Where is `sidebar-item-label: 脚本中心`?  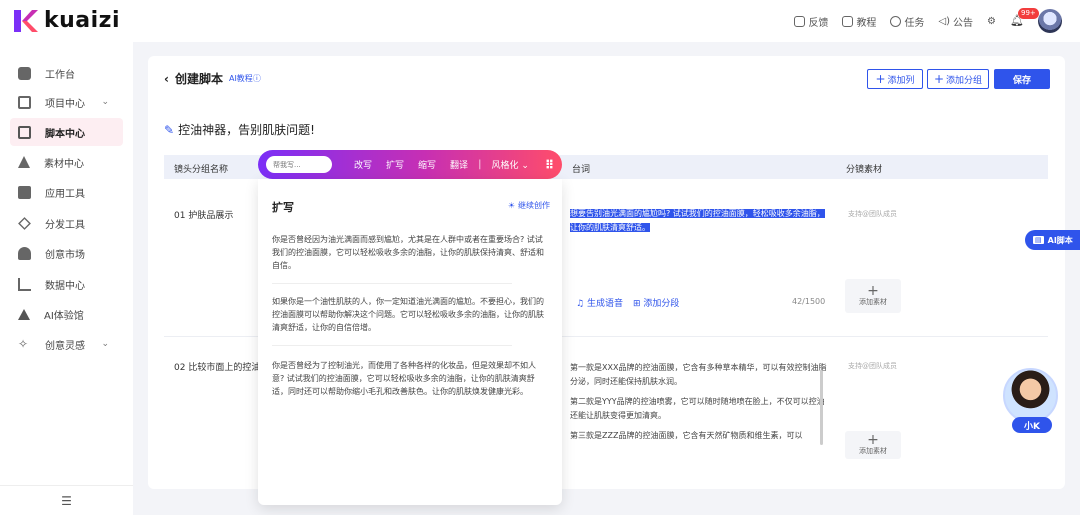
sidebar-item-label: 脚本中心 is located at coordinates (65, 134).